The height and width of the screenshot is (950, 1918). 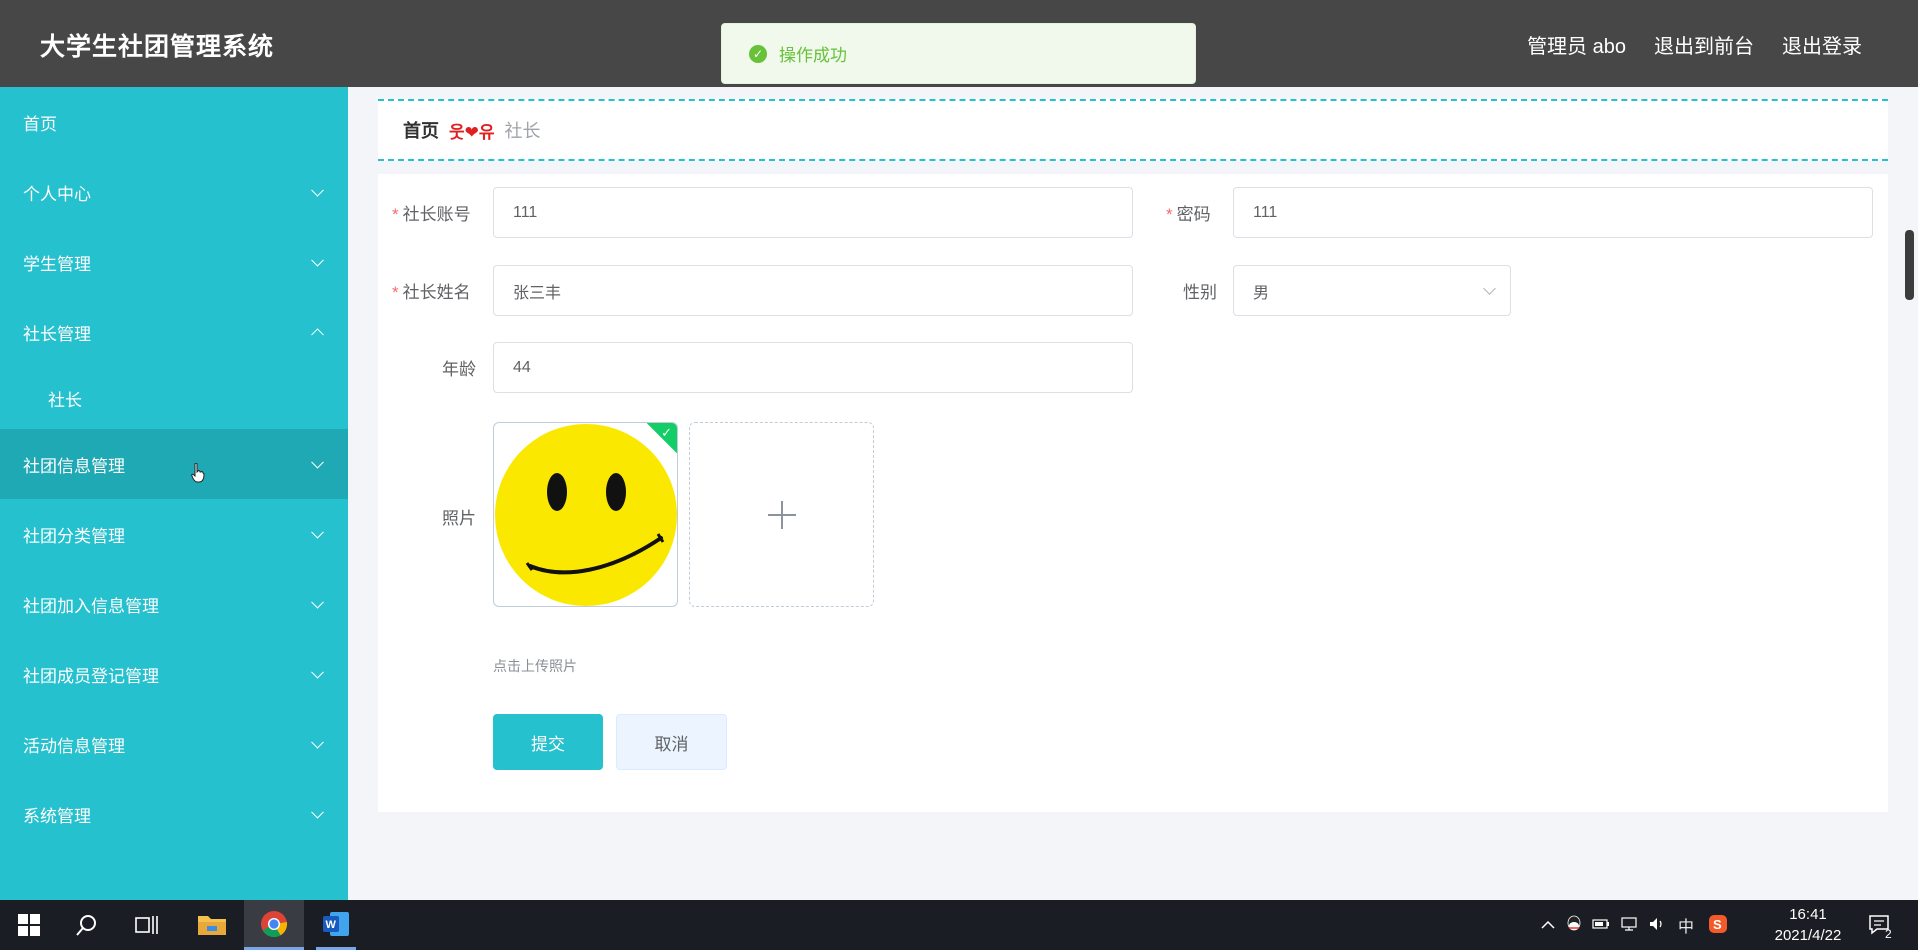 I want to click on gender-label: 性别, so click(x=1200, y=292).